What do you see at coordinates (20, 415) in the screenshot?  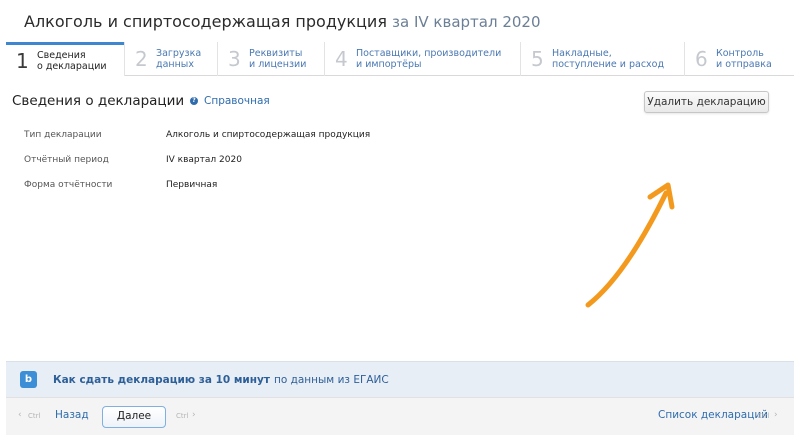 I see `chevron-left-icon: ‹` at bounding box center [20, 415].